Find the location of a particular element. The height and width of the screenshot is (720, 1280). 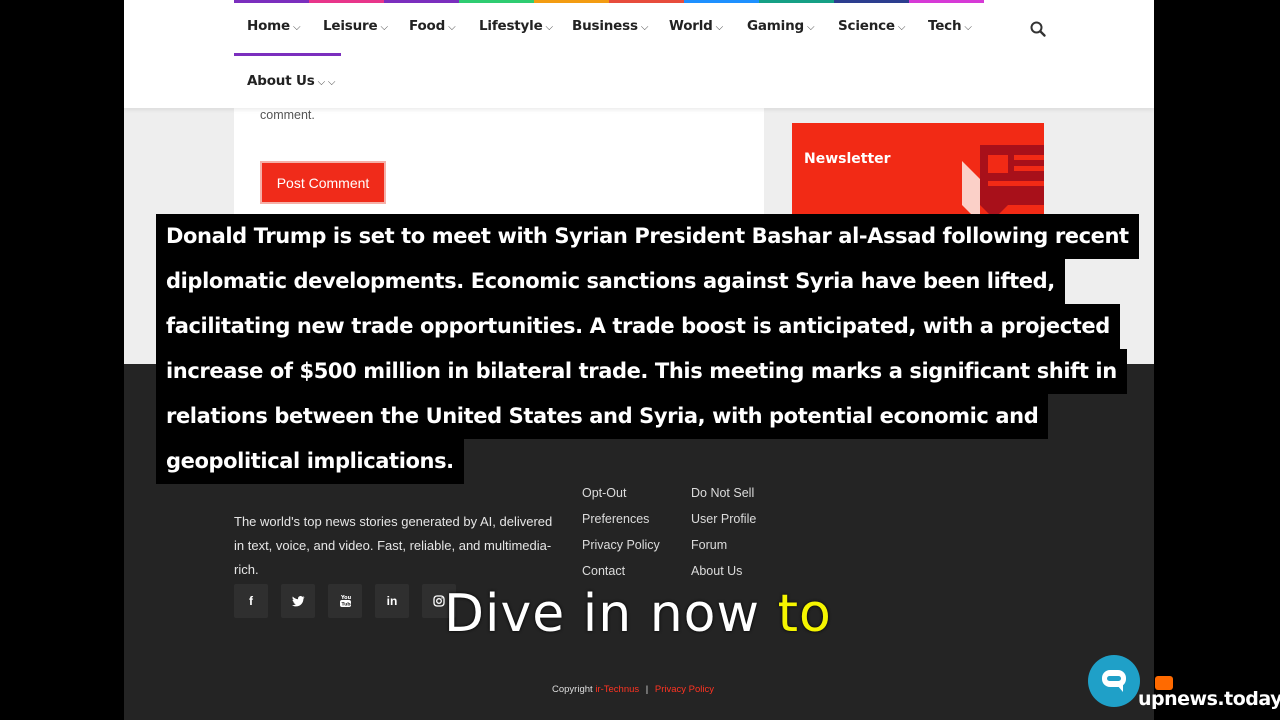

linkedin-icon: in is located at coordinates (392, 601).